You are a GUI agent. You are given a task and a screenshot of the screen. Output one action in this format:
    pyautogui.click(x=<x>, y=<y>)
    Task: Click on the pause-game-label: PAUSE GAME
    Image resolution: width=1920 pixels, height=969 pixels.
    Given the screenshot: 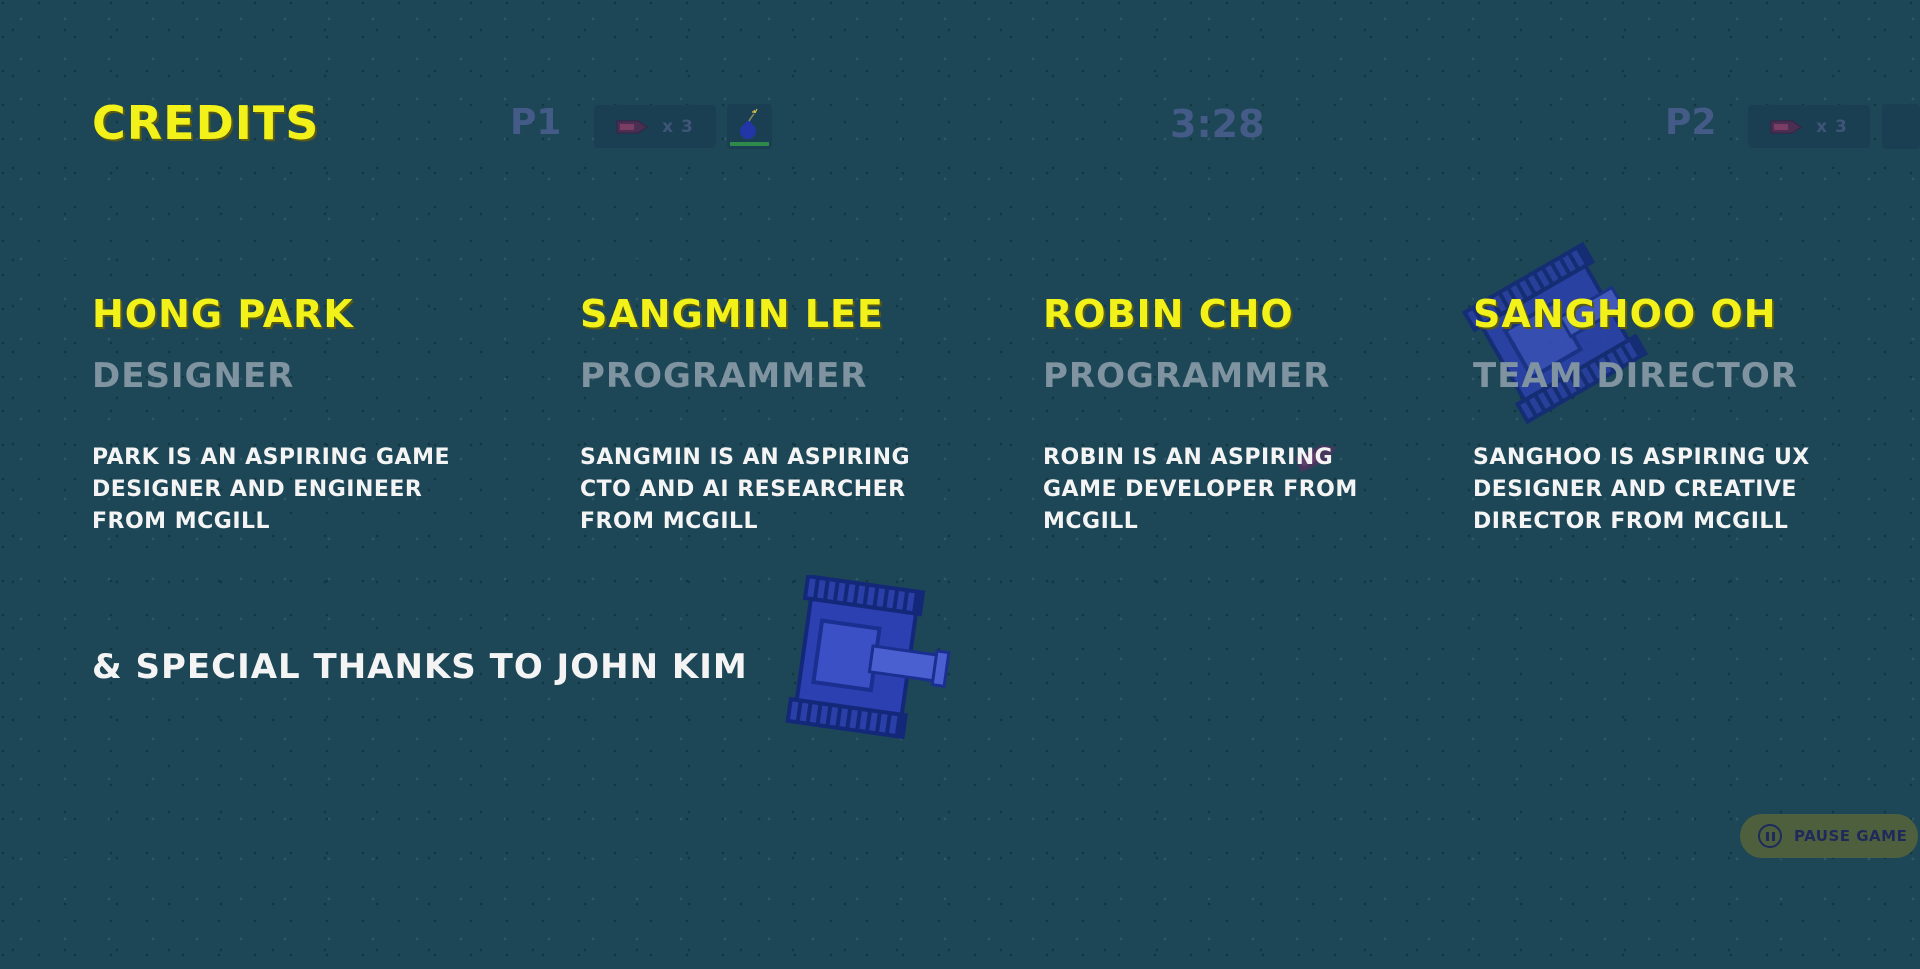 What is the action you would take?
    pyautogui.click(x=1851, y=836)
    